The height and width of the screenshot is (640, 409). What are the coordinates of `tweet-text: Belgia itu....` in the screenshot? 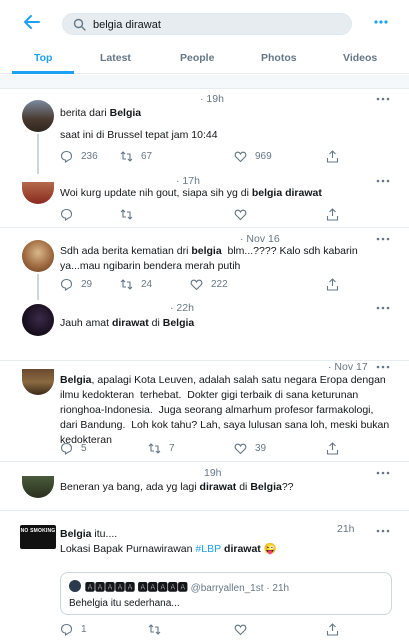 It's located at (89, 534).